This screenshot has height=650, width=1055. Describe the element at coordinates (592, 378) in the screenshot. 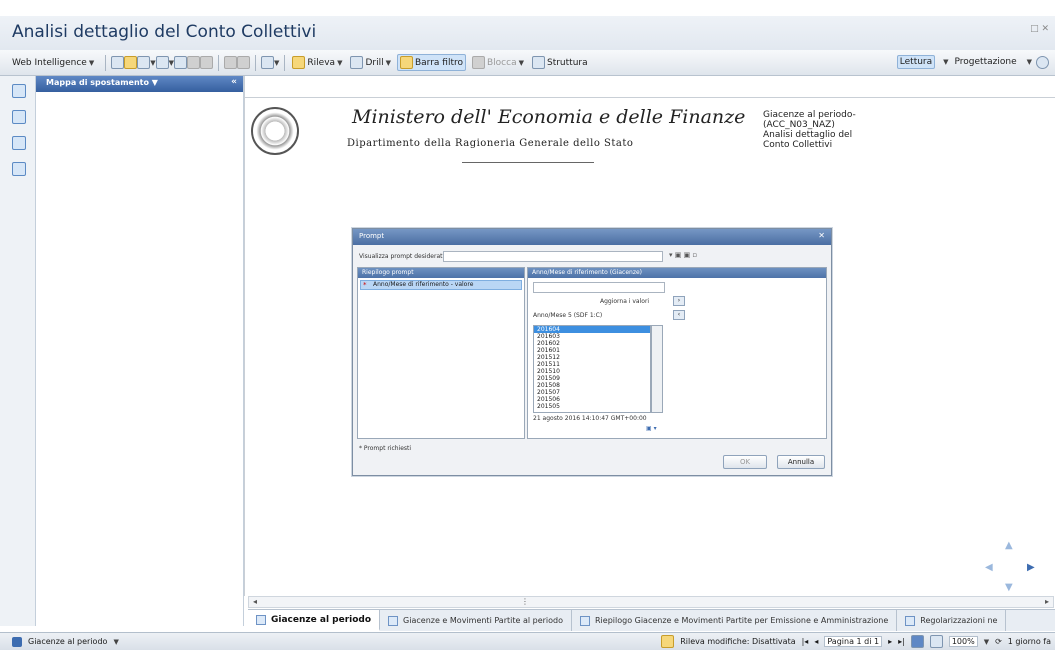

I see `list-item: 201509` at that location.